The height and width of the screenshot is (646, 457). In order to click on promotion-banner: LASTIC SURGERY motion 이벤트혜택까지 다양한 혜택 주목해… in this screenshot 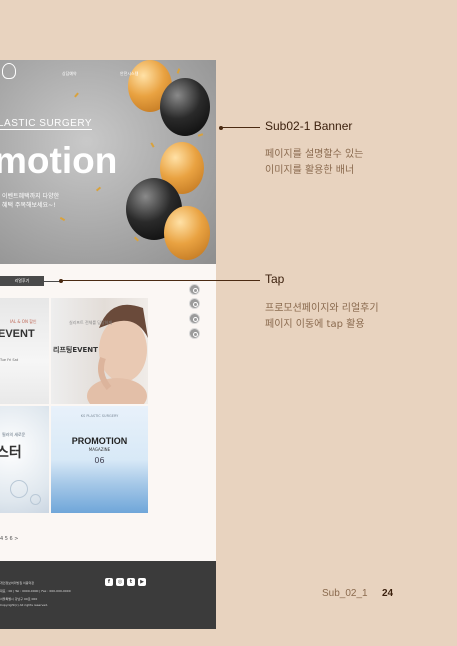, I will do `click(108, 162)`.